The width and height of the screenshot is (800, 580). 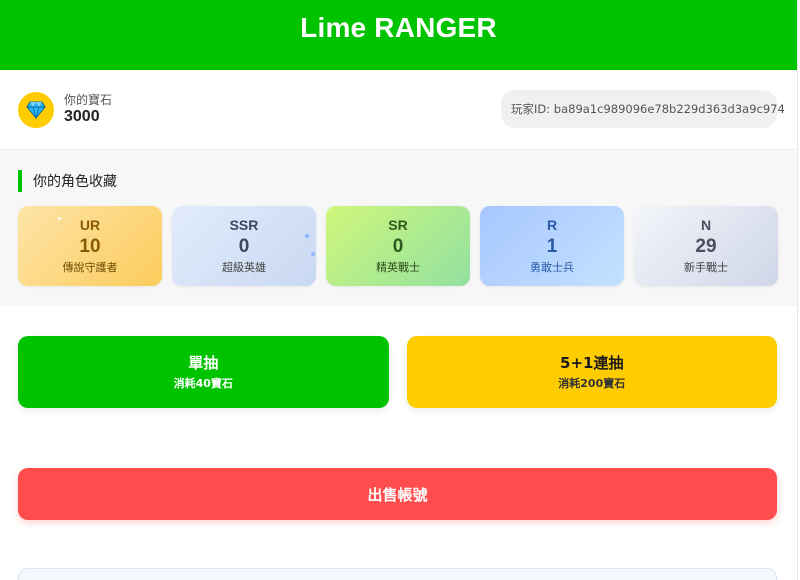 I want to click on diamond-icon, so click(x=36, y=109).